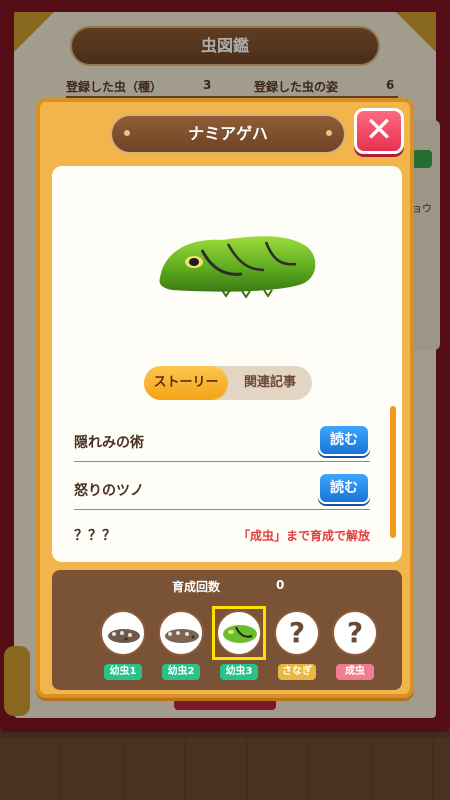 The height and width of the screenshot is (800, 450). What do you see at coordinates (297, 672) in the screenshot?
I see `stage-label: さなぎ` at bounding box center [297, 672].